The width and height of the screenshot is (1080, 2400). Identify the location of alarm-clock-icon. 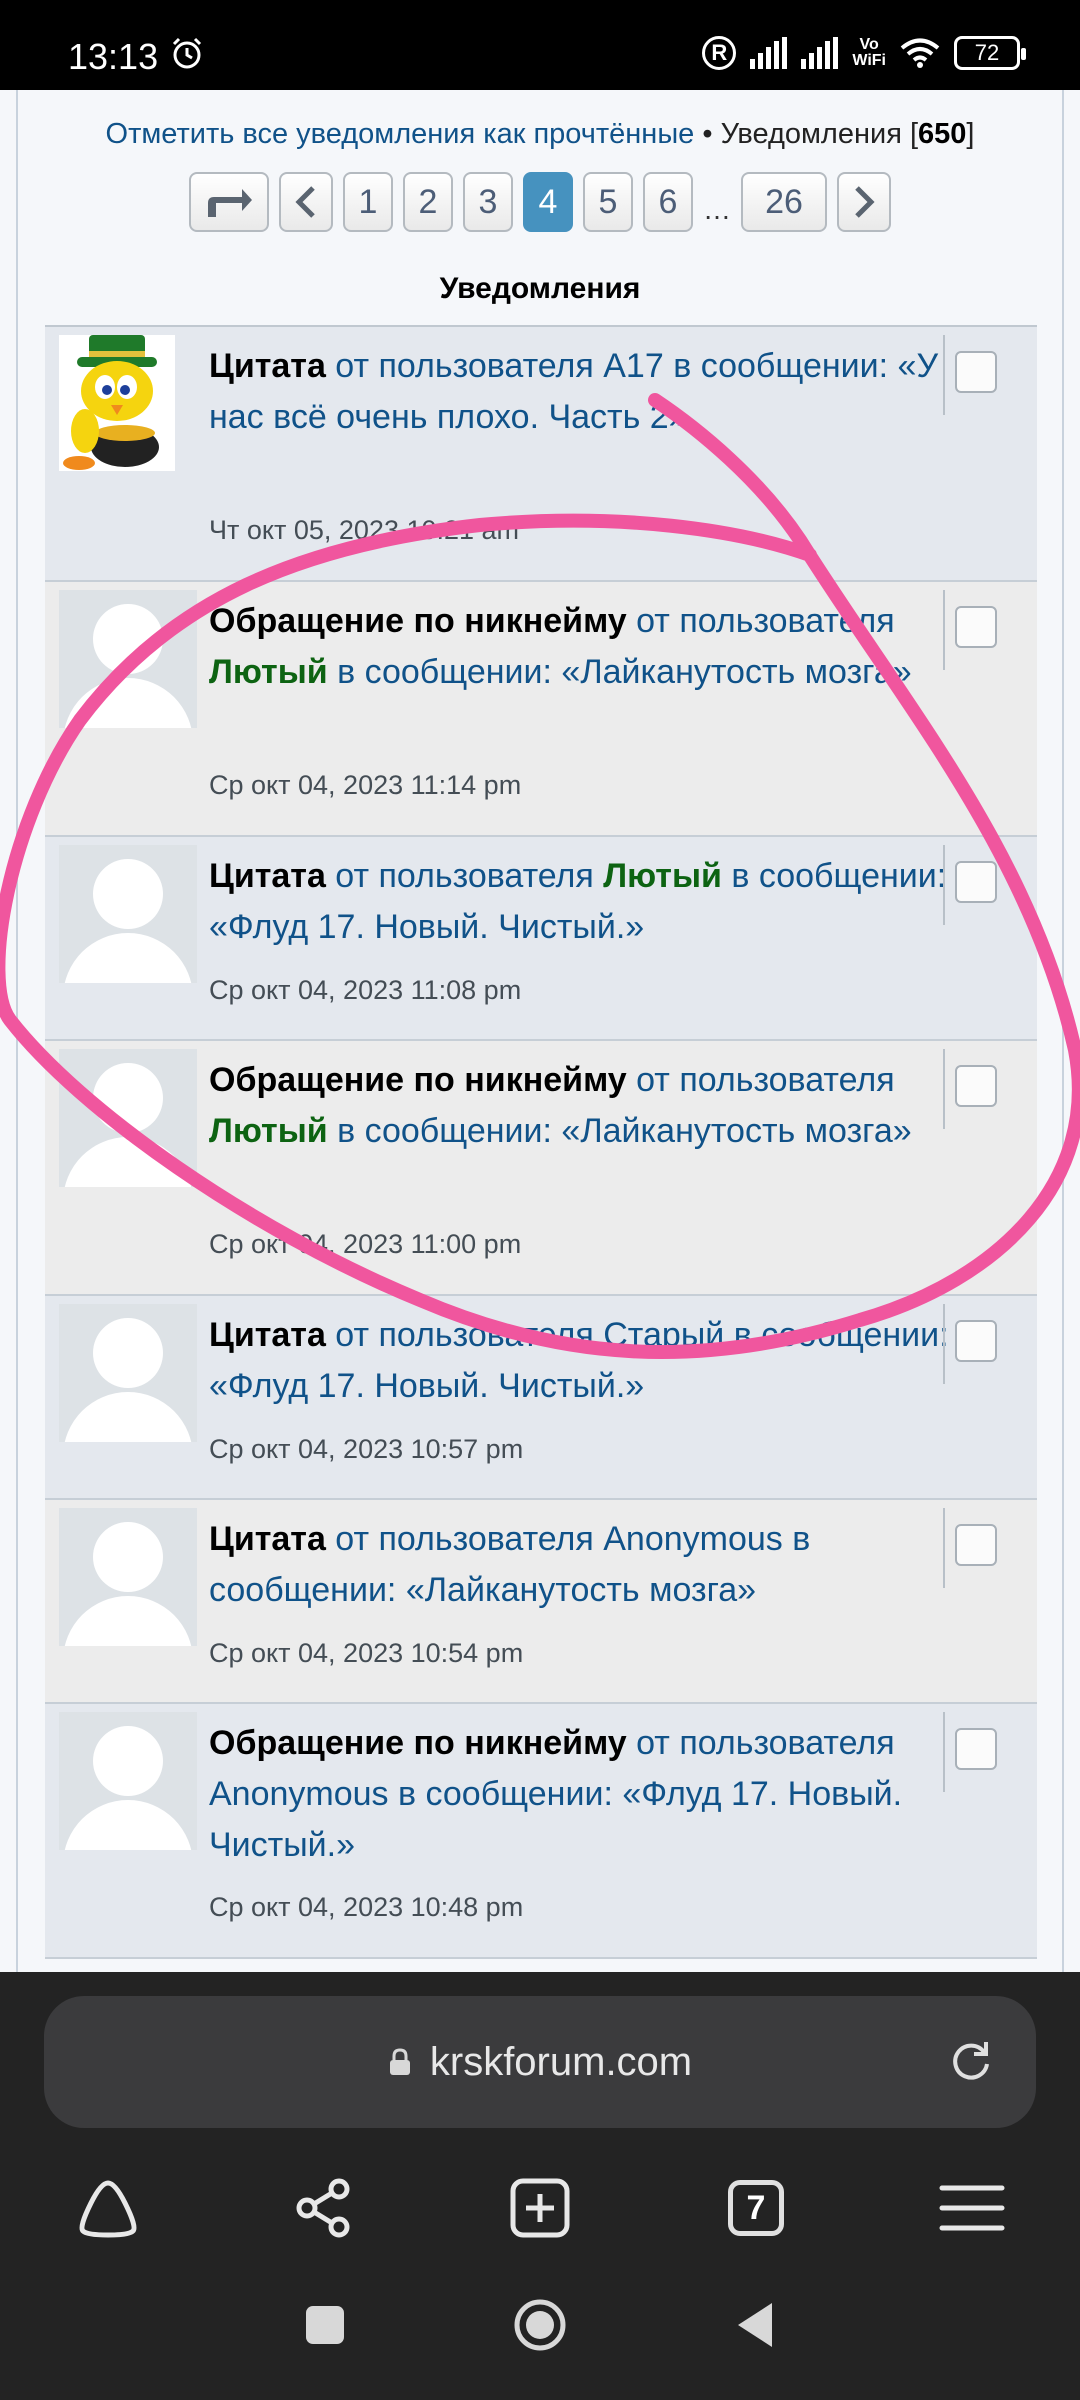
(187, 53).